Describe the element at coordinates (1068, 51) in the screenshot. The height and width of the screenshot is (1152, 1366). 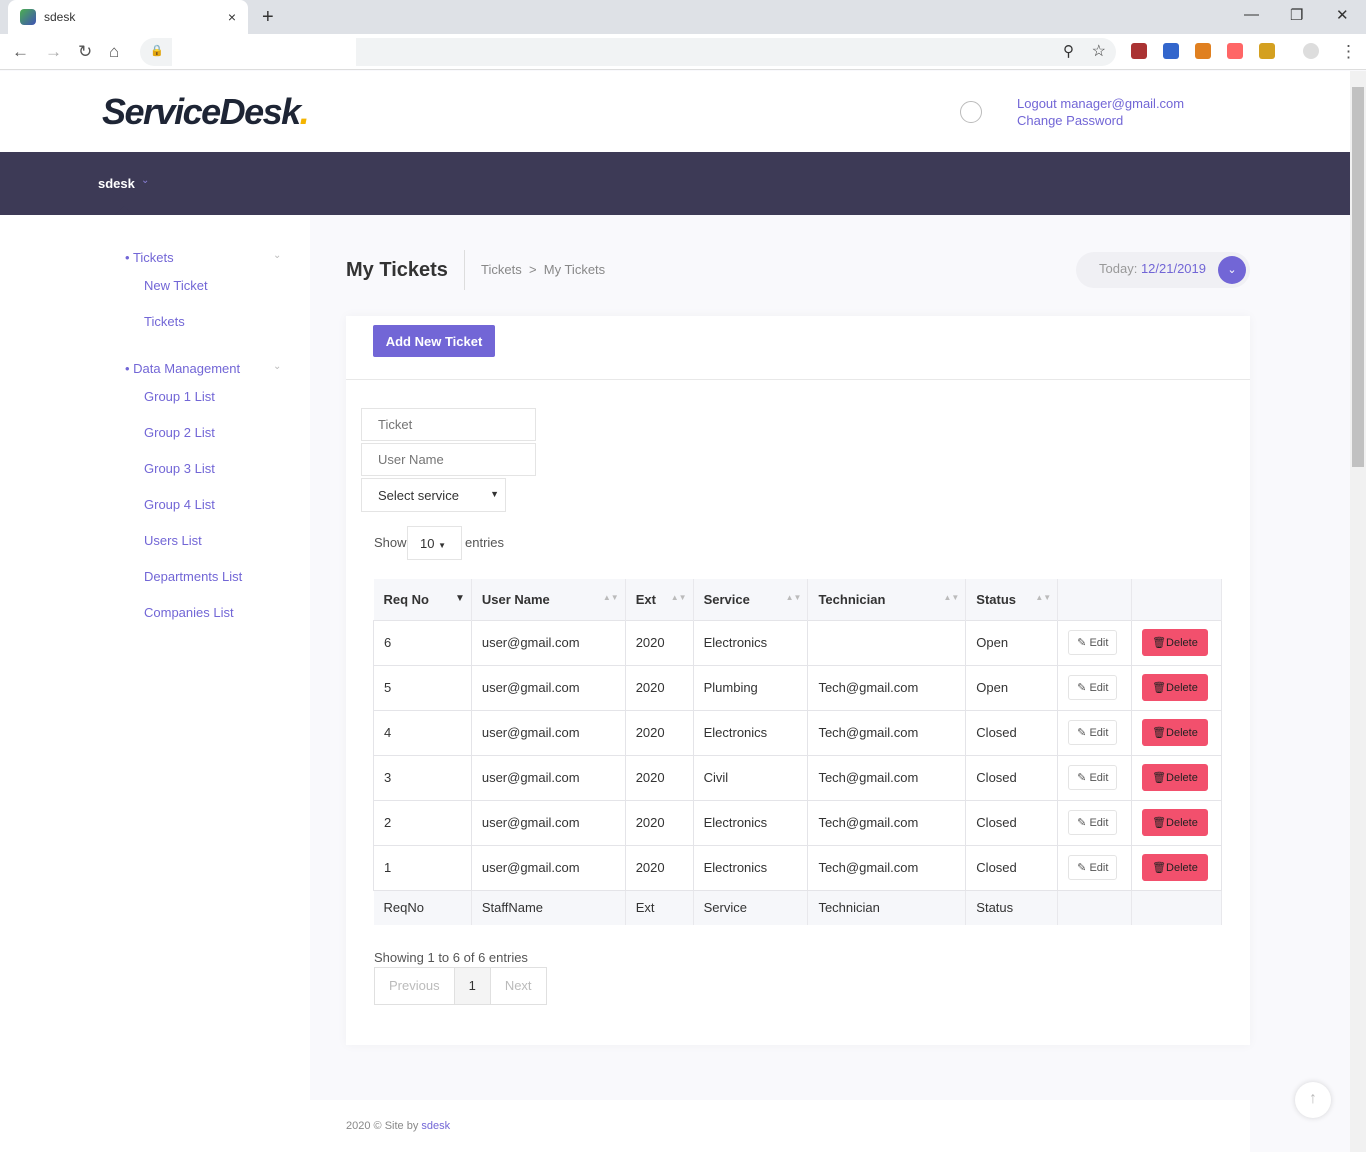
I see `zoom-icon: ⚲` at that location.